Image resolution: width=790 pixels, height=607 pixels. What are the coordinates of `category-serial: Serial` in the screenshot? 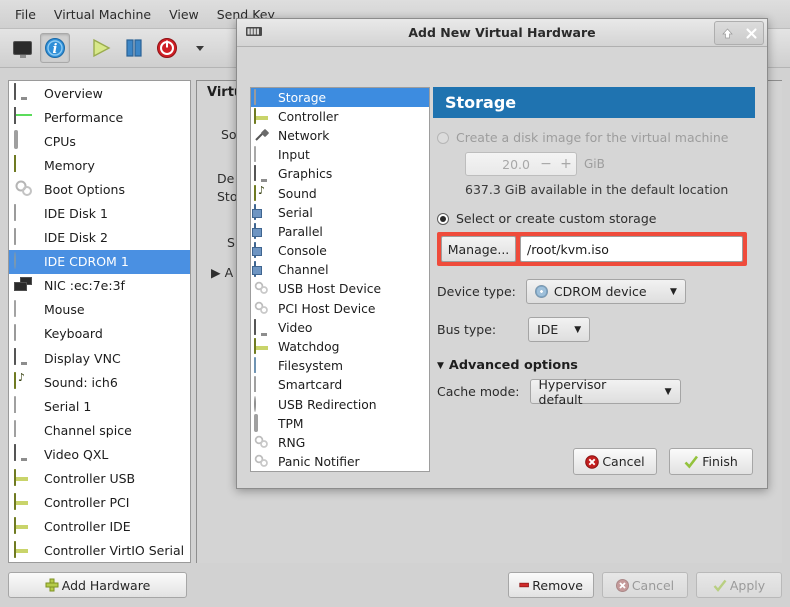 It's located at (340, 212).